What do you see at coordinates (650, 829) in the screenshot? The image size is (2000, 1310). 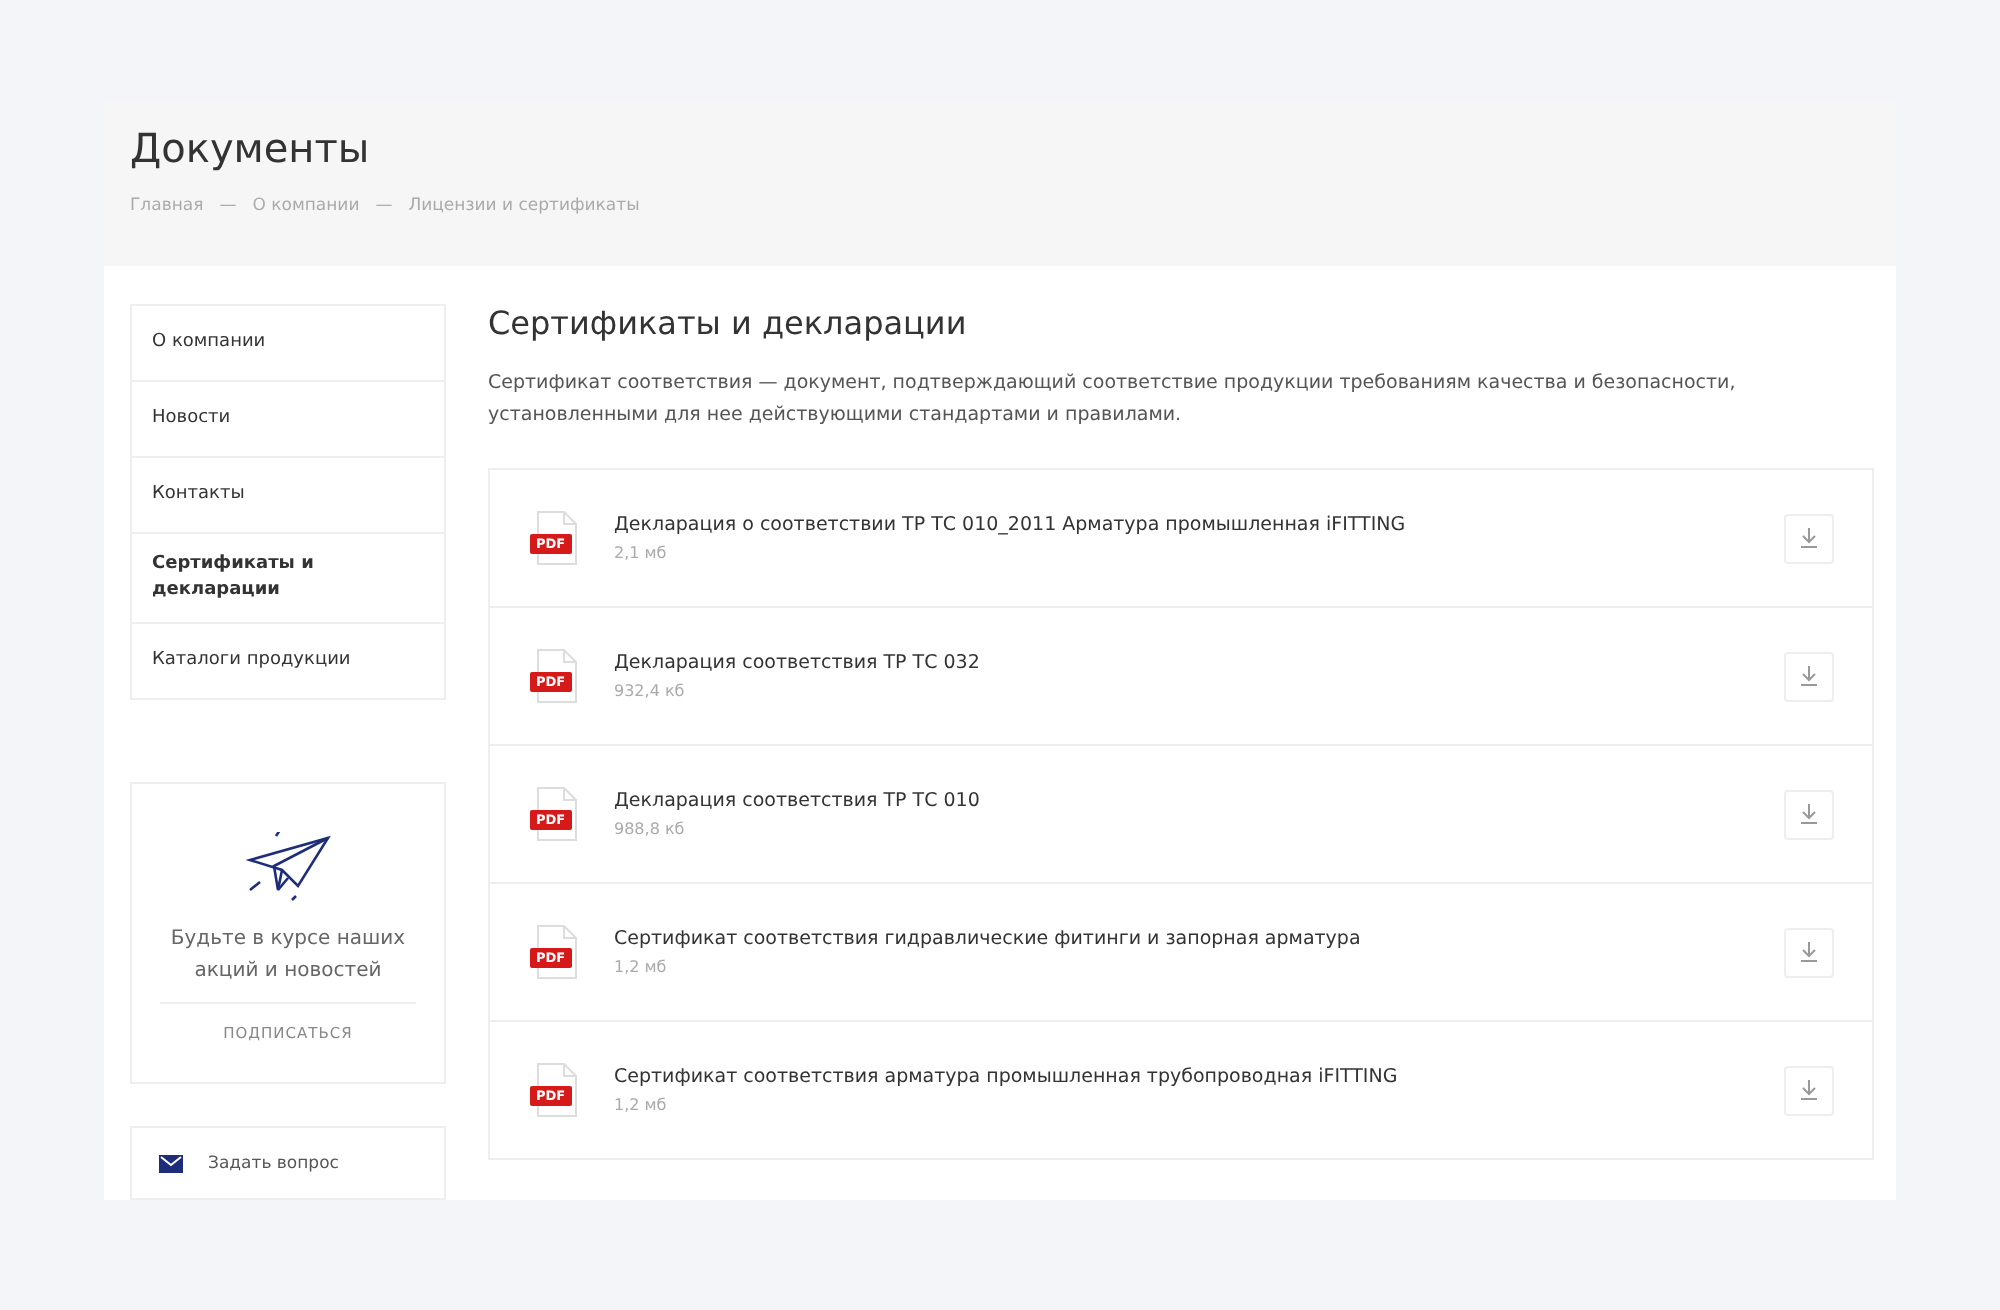 I see `document-size: 988,8 кб` at bounding box center [650, 829].